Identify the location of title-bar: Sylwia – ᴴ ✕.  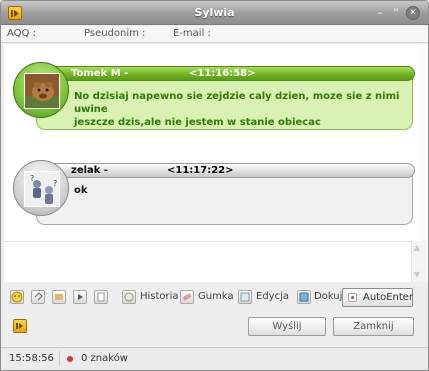
(214, 13).